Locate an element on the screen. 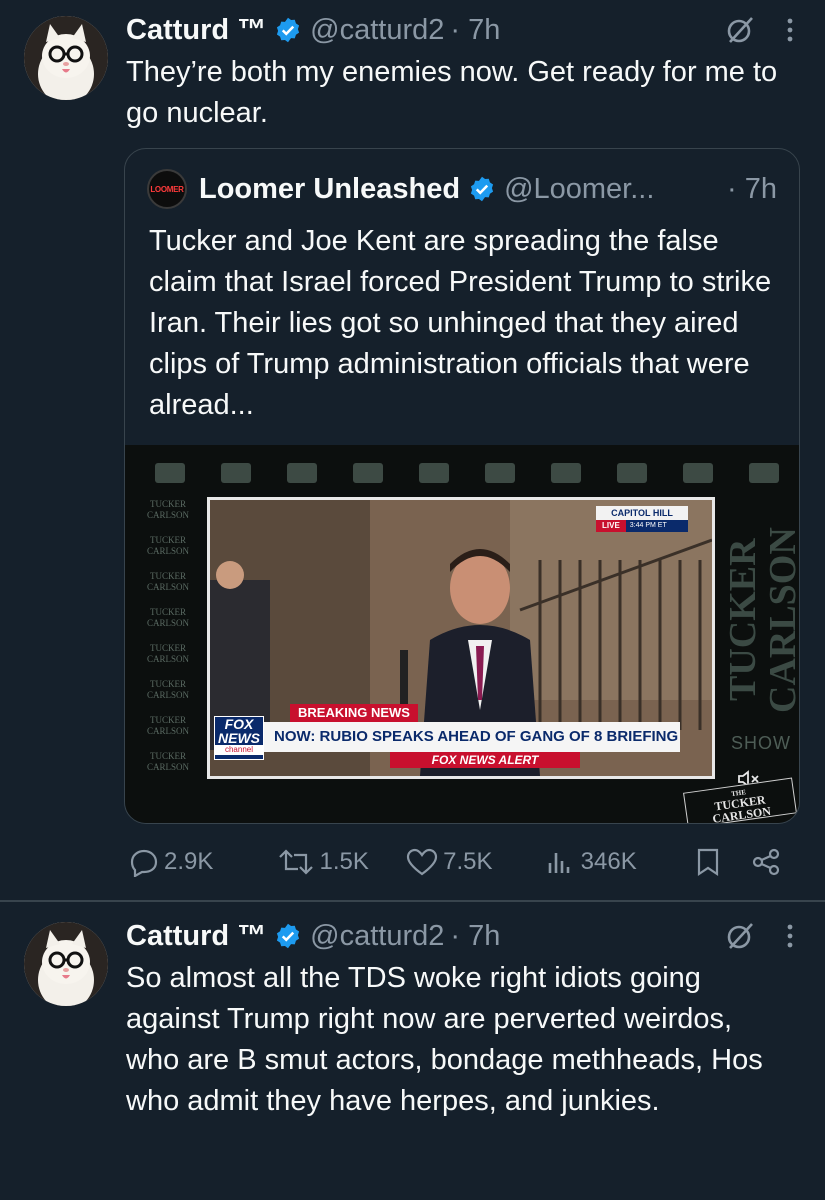 The height and width of the screenshot is (1200, 825). location-label: CAPITOL HILL is located at coordinates (642, 513).